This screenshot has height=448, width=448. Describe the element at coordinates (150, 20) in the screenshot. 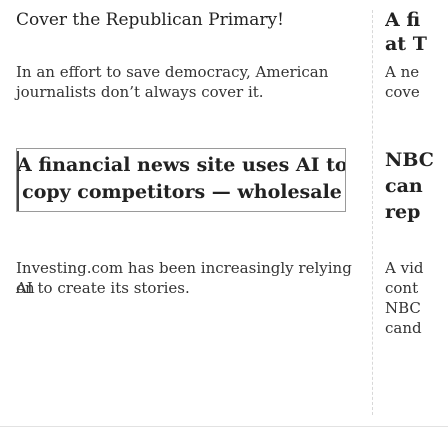

I see `story-headline-republican-primary: Cover the Republican Primary!` at that location.